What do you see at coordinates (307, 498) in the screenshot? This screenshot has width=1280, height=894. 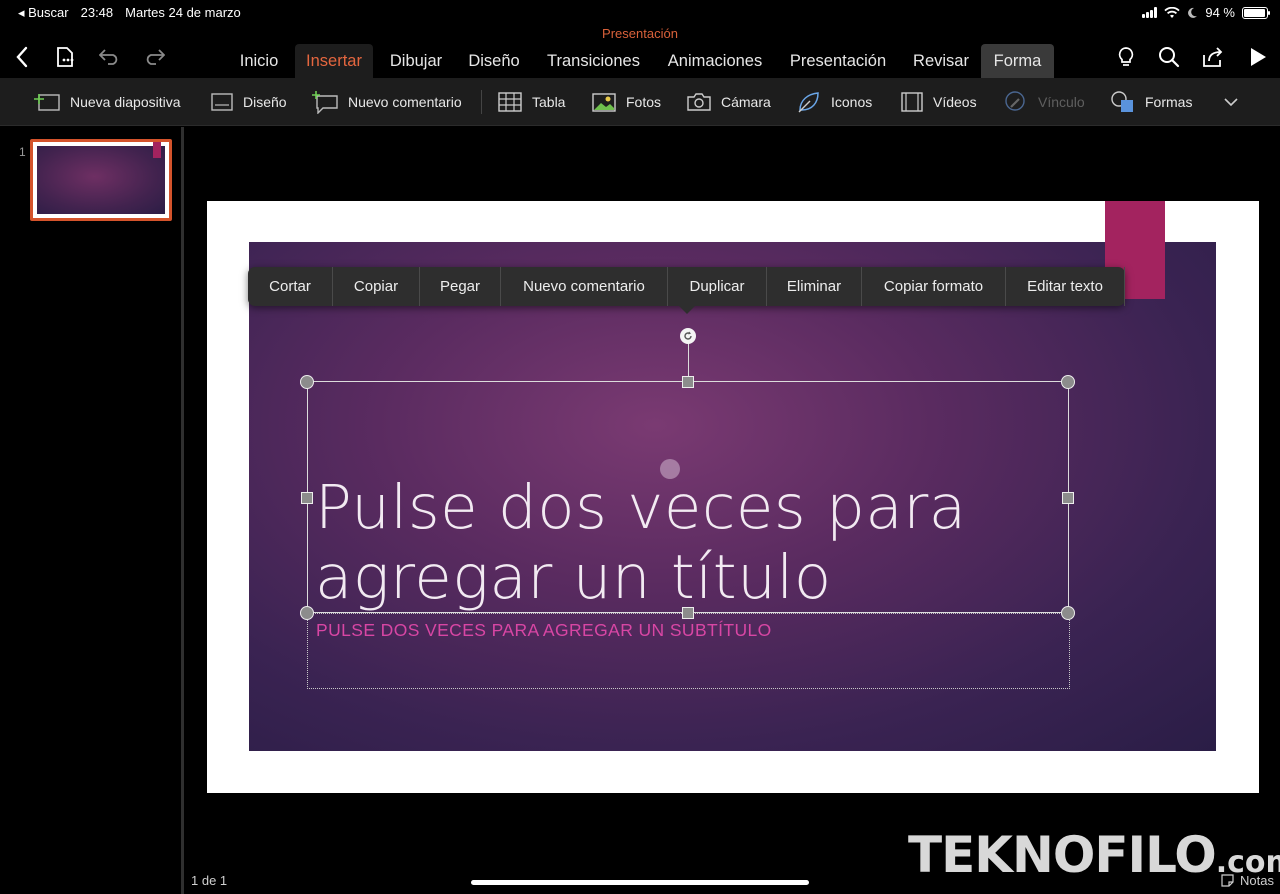 I see `resize-handle-left` at bounding box center [307, 498].